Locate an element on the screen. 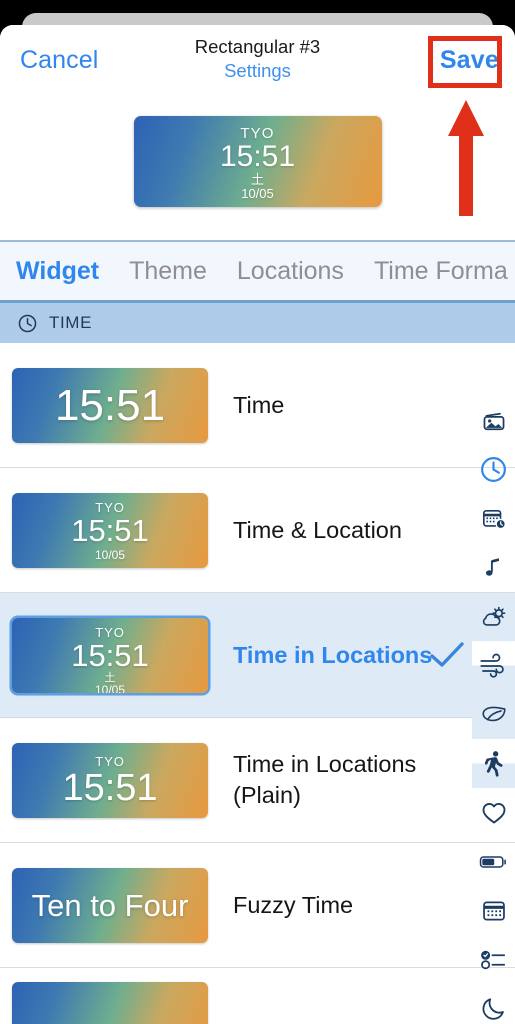 This screenshot has width=515, height=1024. rail-item-weather is located at coordinates (493, 616).